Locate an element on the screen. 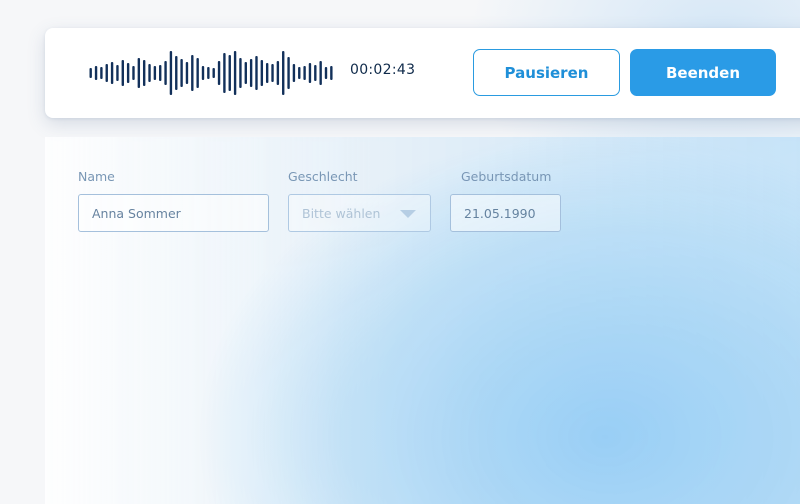 This screenshot has width=800, height=504. gender-select: Bitte wählen is located at coordinates (359, 213).